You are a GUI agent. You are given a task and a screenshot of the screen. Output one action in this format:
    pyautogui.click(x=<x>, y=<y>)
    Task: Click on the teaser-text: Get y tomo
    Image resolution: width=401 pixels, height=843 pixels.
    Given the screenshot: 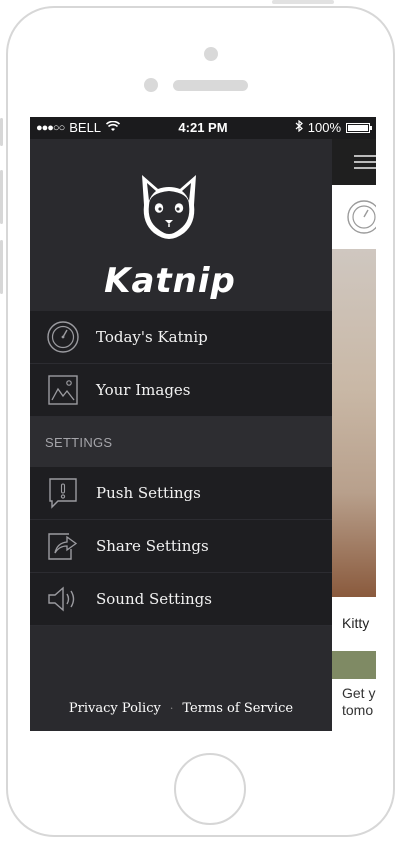 What is the action you would take?
    pyautogui.click(x=358, y=702)
    